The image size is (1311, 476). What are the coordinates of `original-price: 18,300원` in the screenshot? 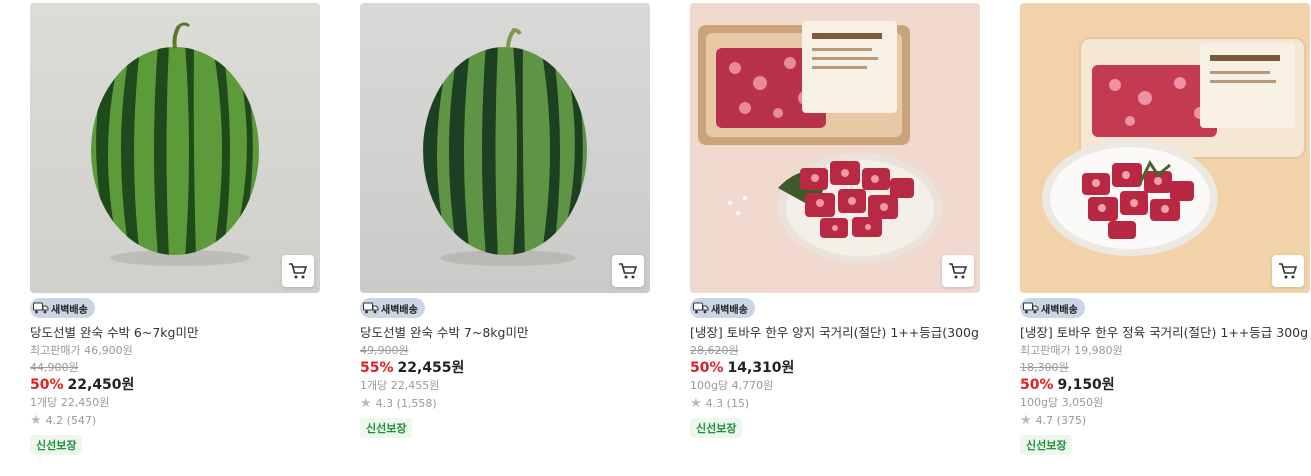 It's located at (1044, 367).